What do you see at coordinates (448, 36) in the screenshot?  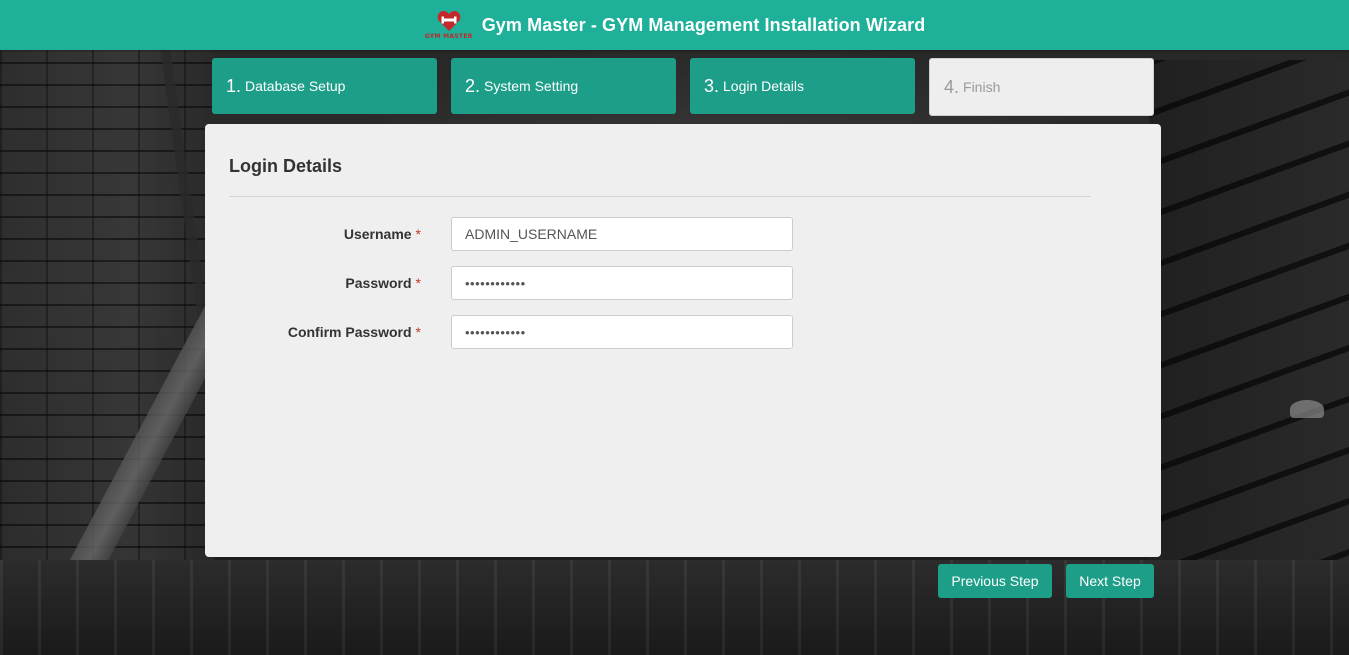 I see `logo-text: GYM MASTER` at bounding box center [448, 36].